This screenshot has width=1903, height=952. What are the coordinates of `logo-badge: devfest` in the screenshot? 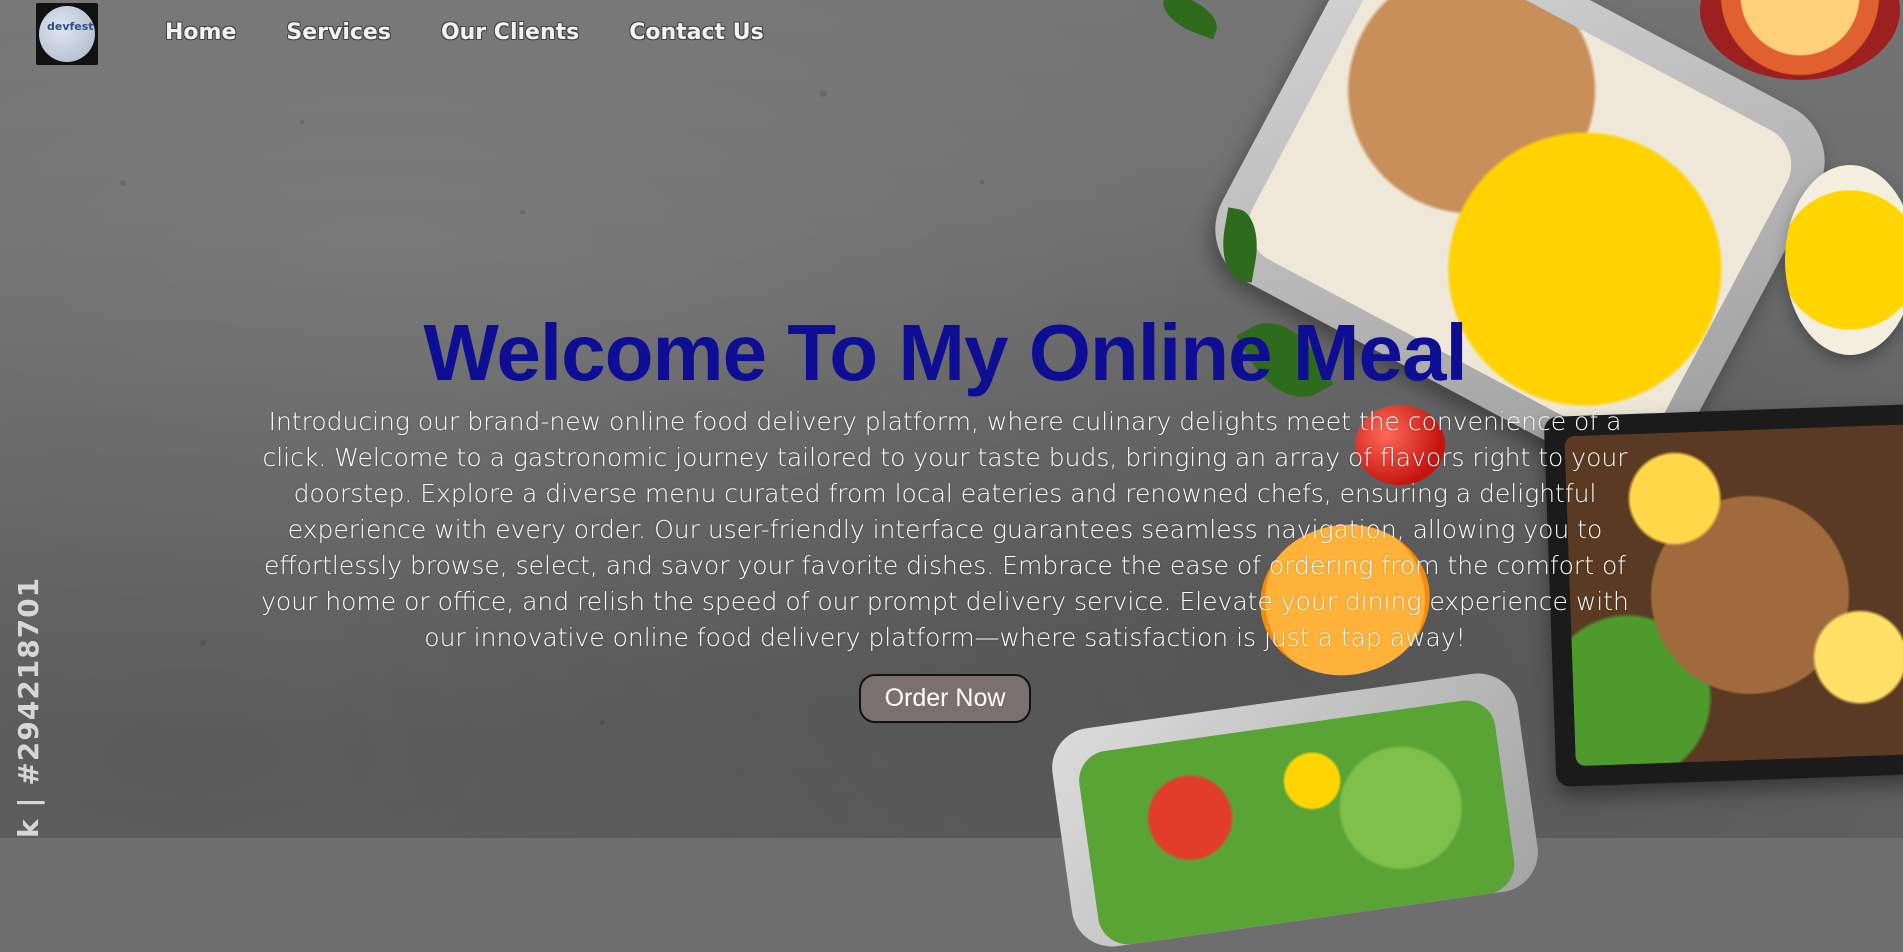 It's located at (67, 34).